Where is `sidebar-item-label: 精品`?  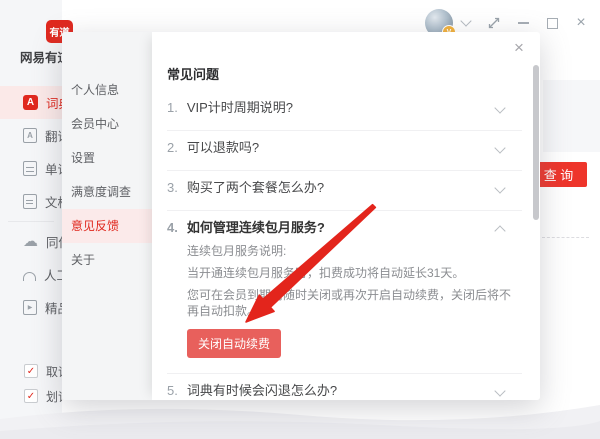
sidebar-item-label: 精品 is located at coordinates (53, 309).